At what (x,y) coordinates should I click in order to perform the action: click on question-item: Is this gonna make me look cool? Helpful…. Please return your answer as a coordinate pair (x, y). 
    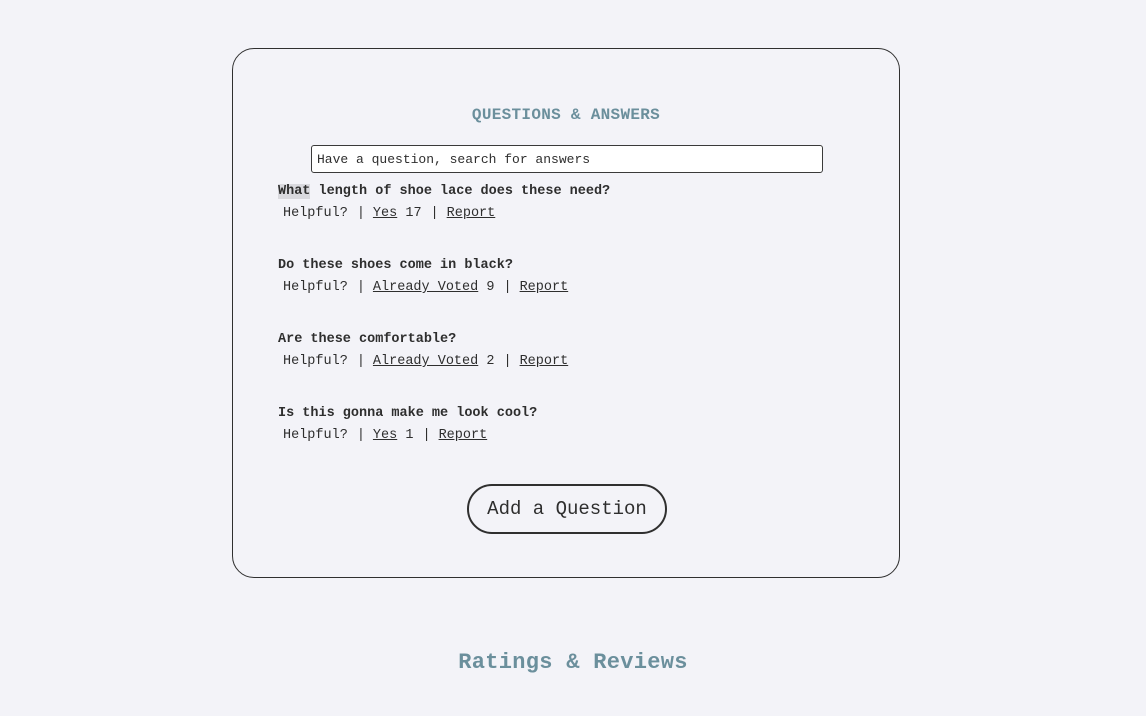
    Looking at the image, I should click on (407, 425).